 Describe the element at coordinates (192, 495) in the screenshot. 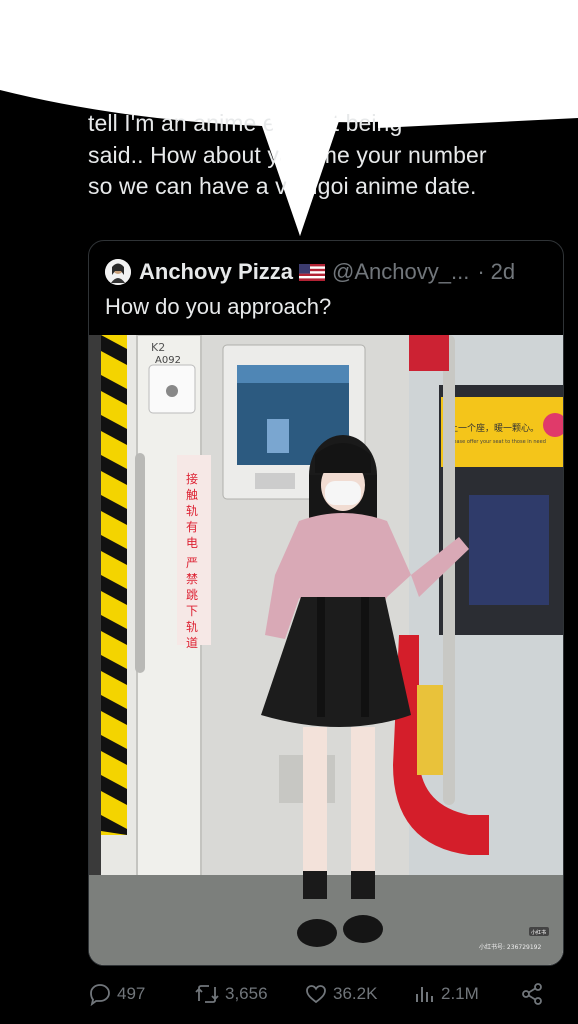

I see `sign-char: 触` at that location.